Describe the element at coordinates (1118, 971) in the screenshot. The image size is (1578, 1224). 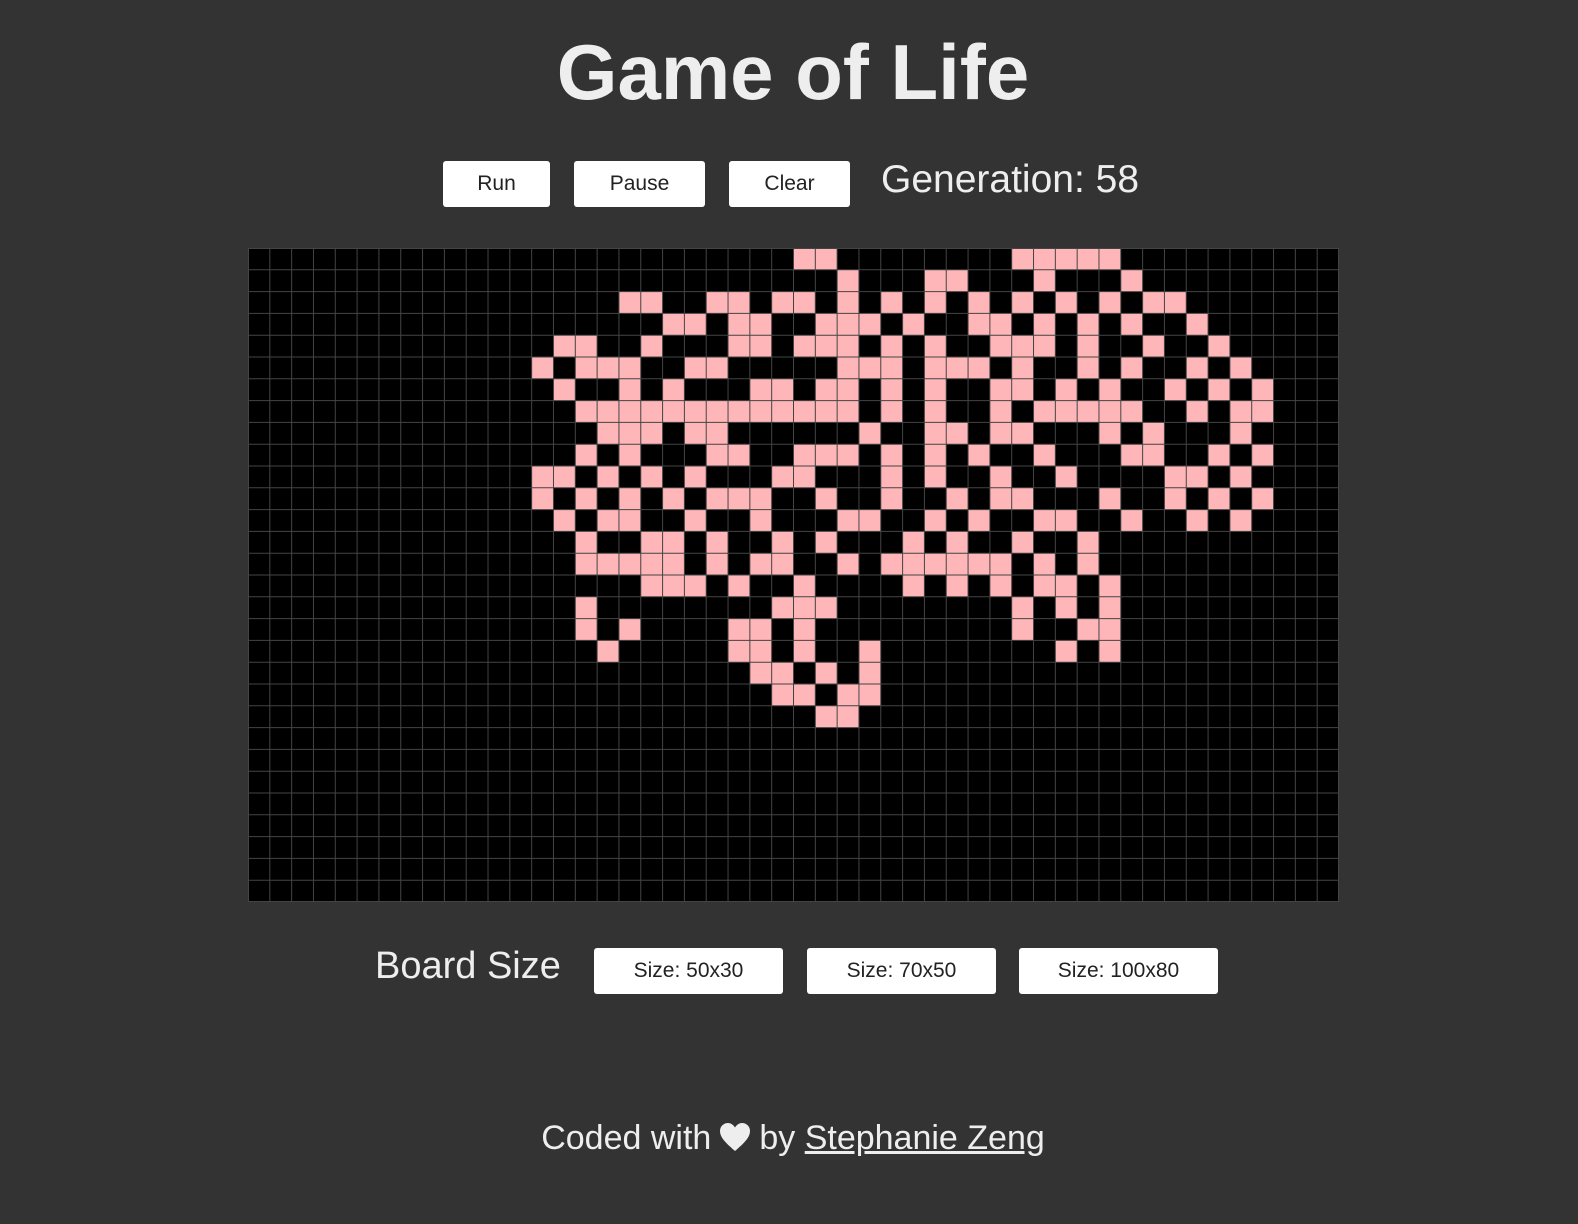
I see `size-100x80-button: Size: 100x80` at that location.